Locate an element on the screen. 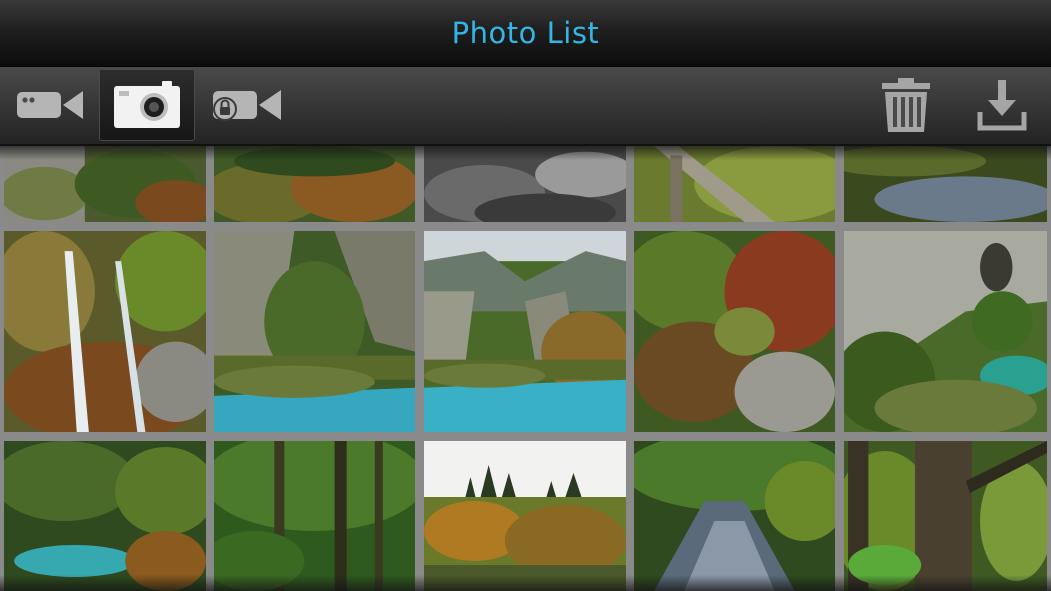 Image resolution: width=1051 pixels, height=591 pixels. video-camera-icon is located at coordinates (50, 105).